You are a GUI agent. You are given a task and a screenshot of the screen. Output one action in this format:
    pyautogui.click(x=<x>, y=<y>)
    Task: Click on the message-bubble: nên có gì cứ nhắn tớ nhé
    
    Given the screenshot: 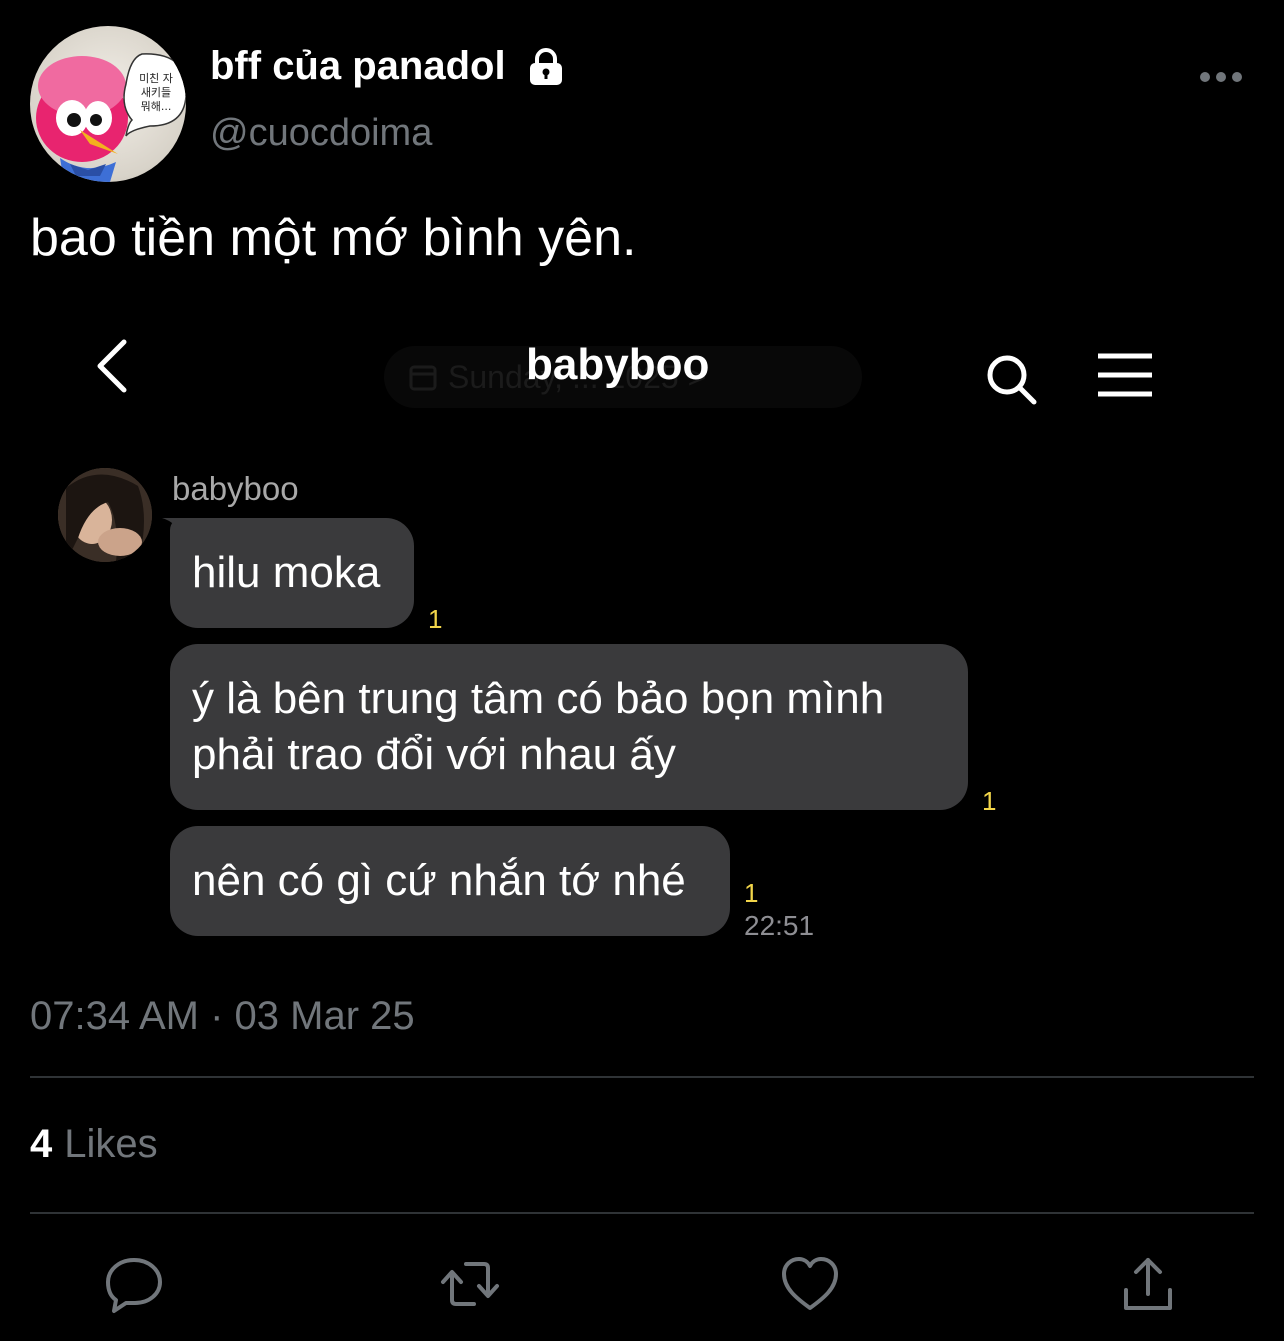 What is the action you would take?
    pyautogui.click(x=450, y=881)
    